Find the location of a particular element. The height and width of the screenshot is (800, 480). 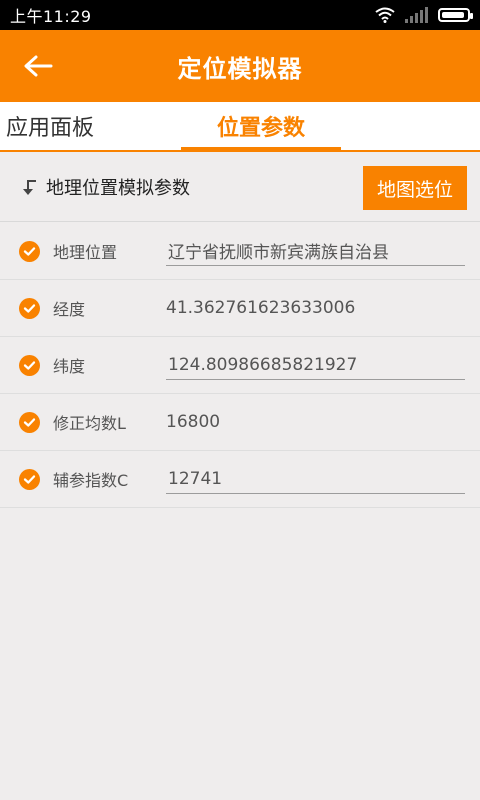

wifi-icon is located at coordinates (385, 15).